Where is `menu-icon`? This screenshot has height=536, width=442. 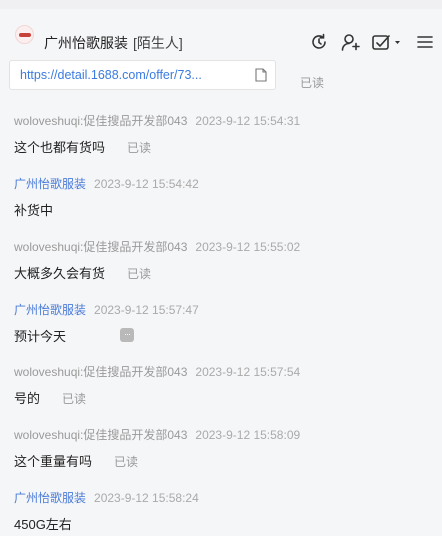
menu-icon is located at coordinates (425, 42).